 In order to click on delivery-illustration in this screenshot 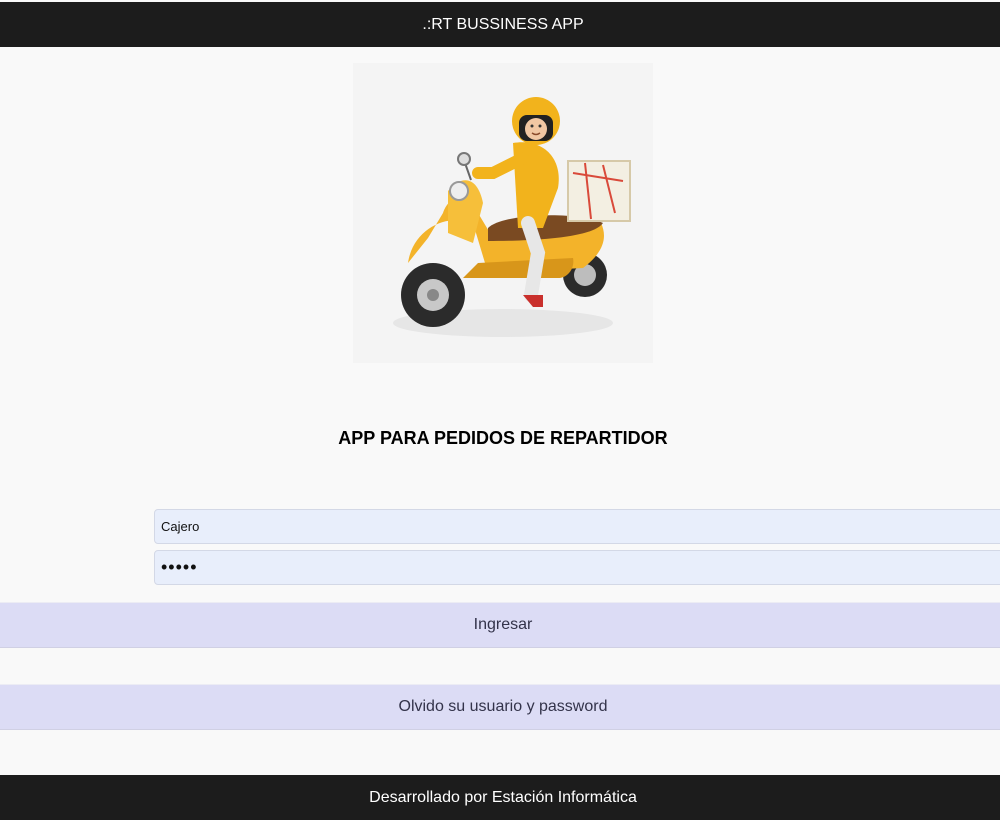, I will do `click(503, 213)`.